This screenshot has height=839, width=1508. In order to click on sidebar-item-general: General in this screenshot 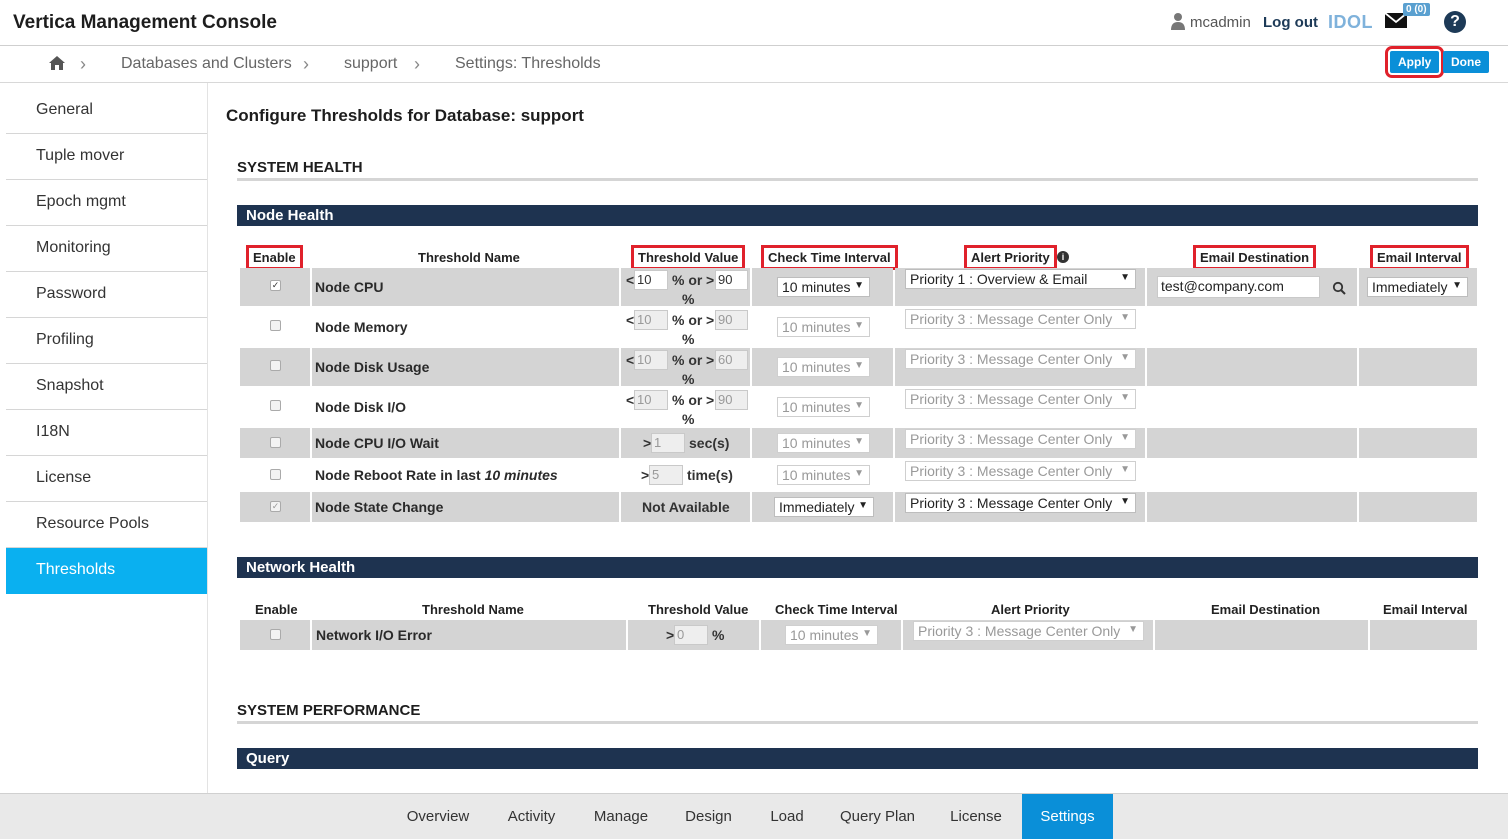, I will do `click(106, 111)`.